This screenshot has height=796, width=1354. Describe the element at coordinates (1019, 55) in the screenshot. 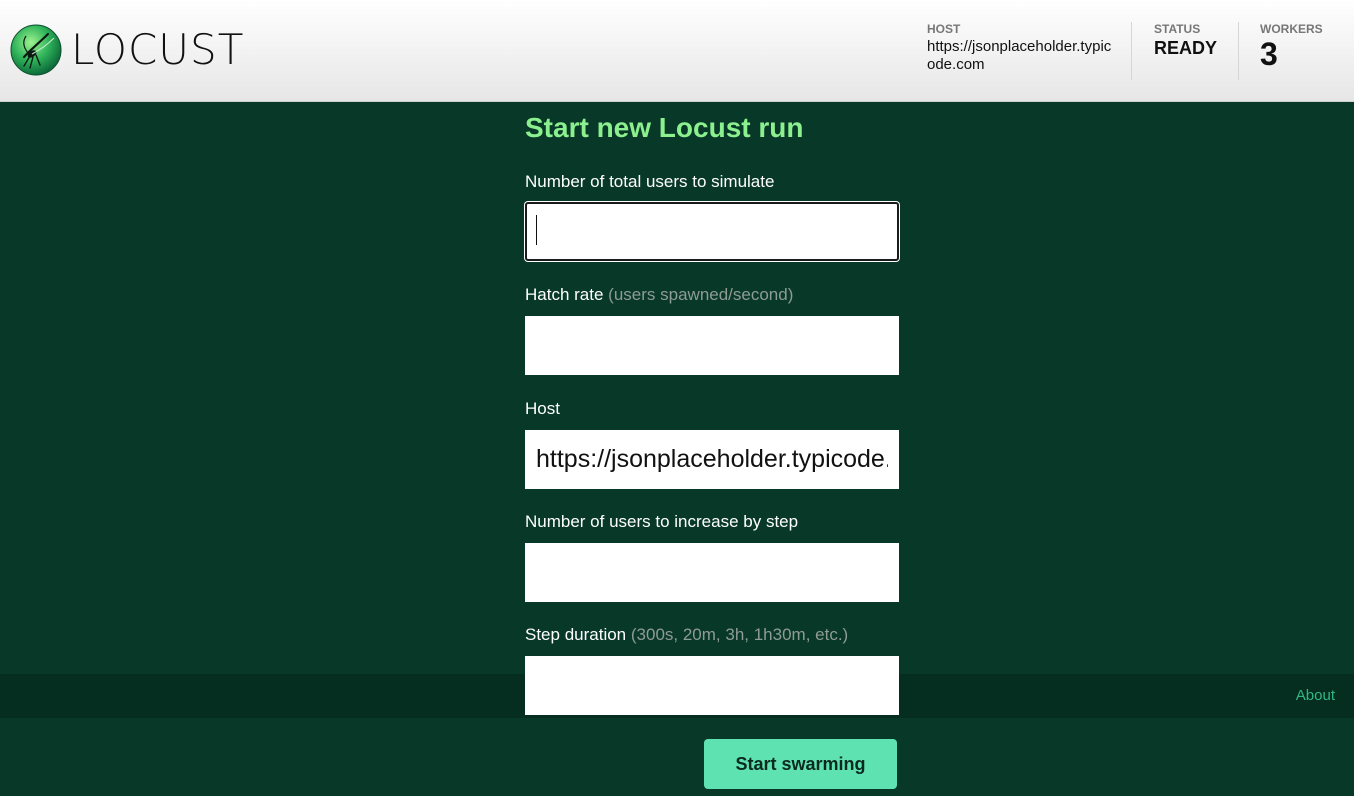

I see `host-stat-value: https://jsonplaceholder.typicode.com` at that location.